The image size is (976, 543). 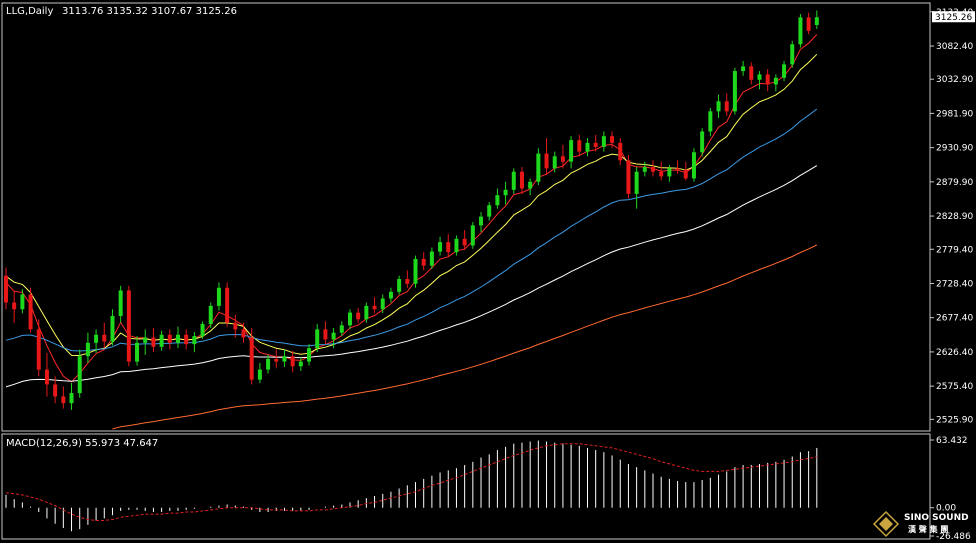 What do you see at coordinates (954, 284) in the screenshot?
I see `price-tick-label: 2728.40` at bounding box center [954, 284].